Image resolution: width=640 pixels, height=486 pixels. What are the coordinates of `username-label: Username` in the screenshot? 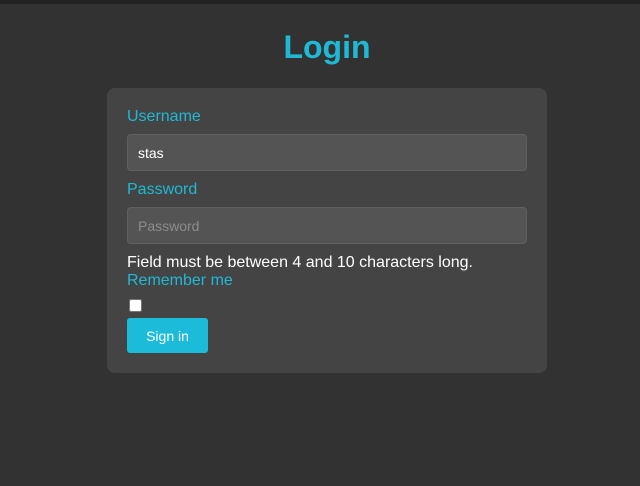 It's located at (164, 116).